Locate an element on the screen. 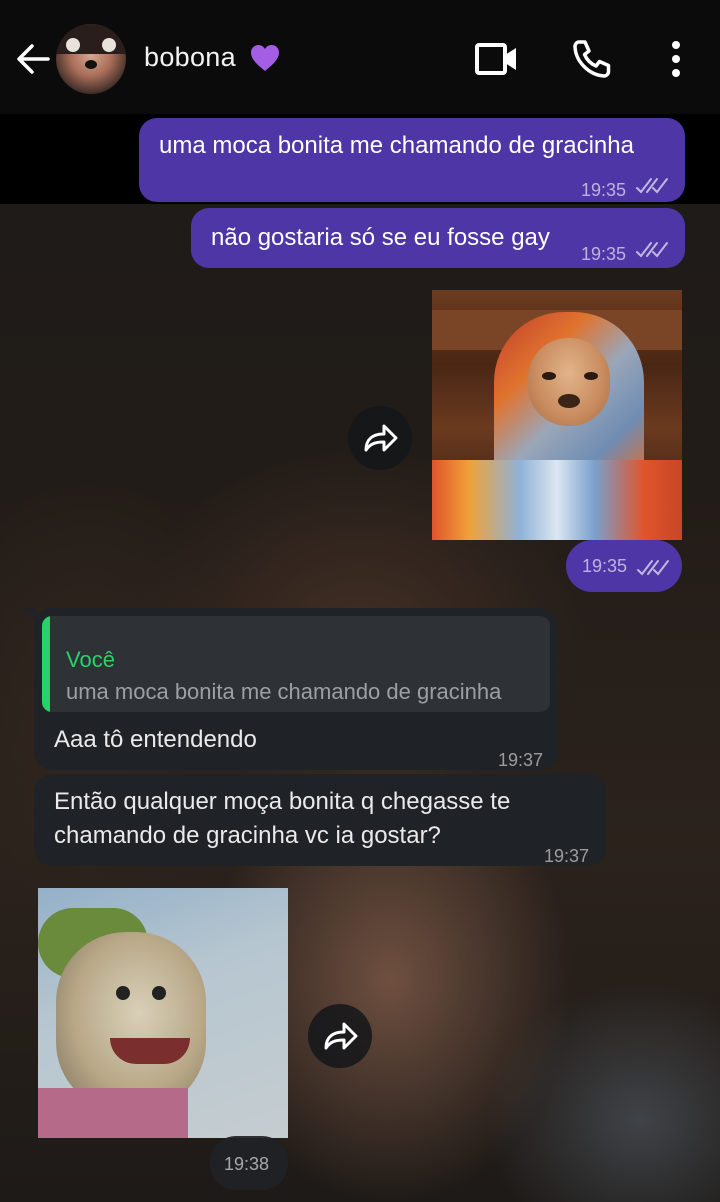 The image size is (720, 1202). message-text-line: Então qualquer moça bonita q chegasse te is located at coordinates (282, 801).